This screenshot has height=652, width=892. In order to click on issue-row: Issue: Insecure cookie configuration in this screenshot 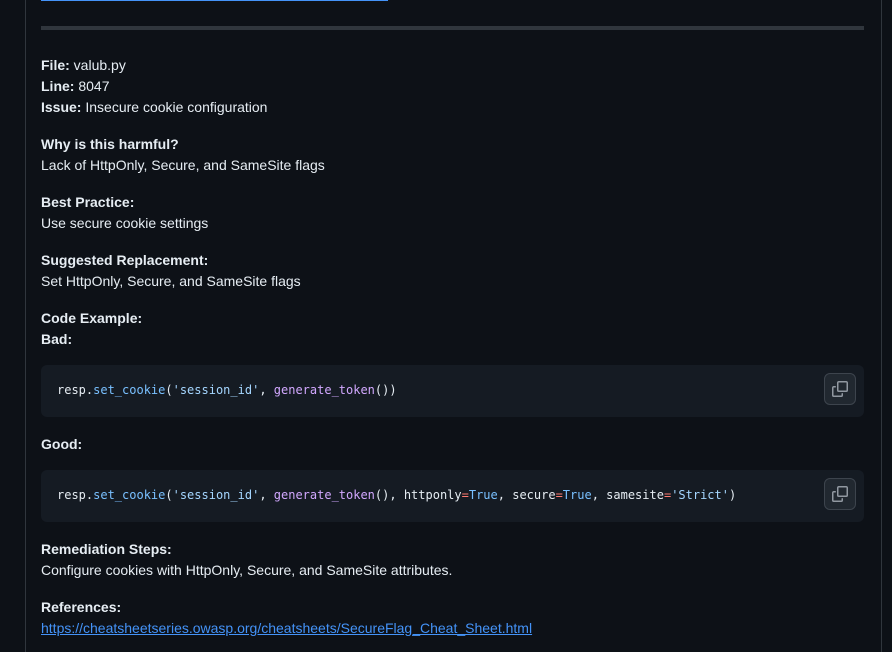, I will do `click(154, 107)`.